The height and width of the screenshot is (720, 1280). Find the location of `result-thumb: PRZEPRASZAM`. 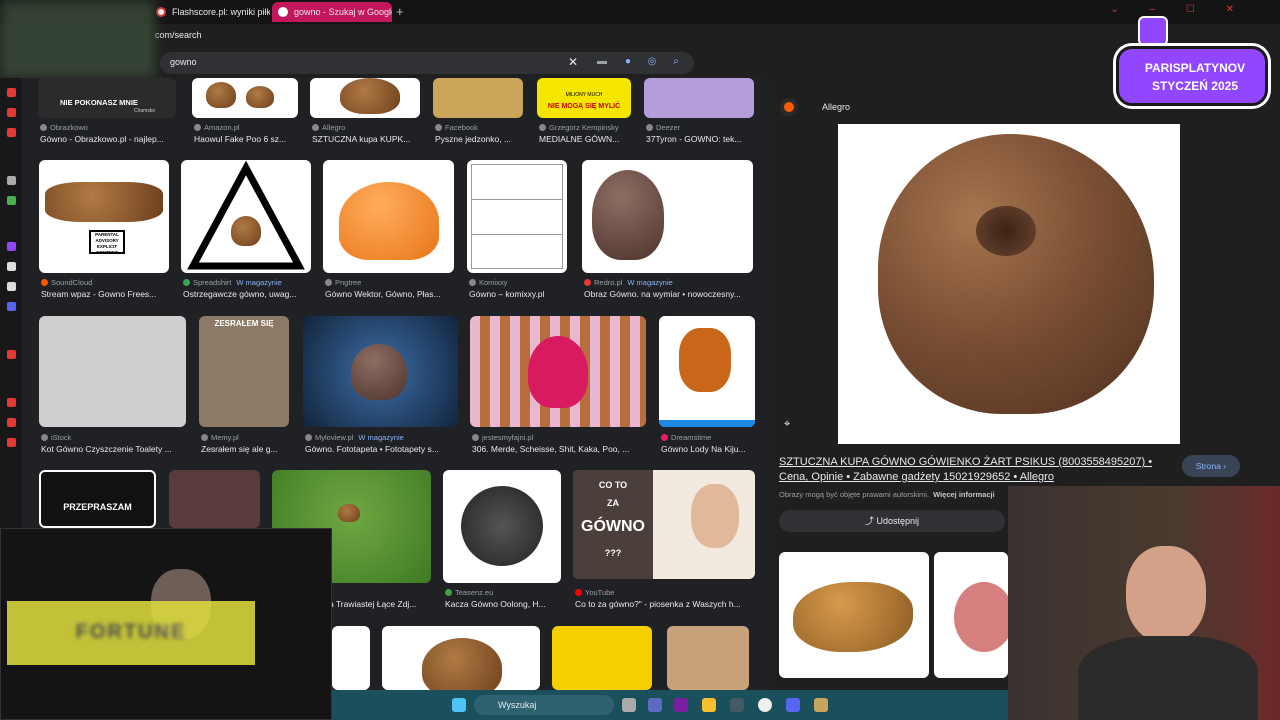

result-thumb: PRZEPRASZAM is located at coordinates (97, 499).